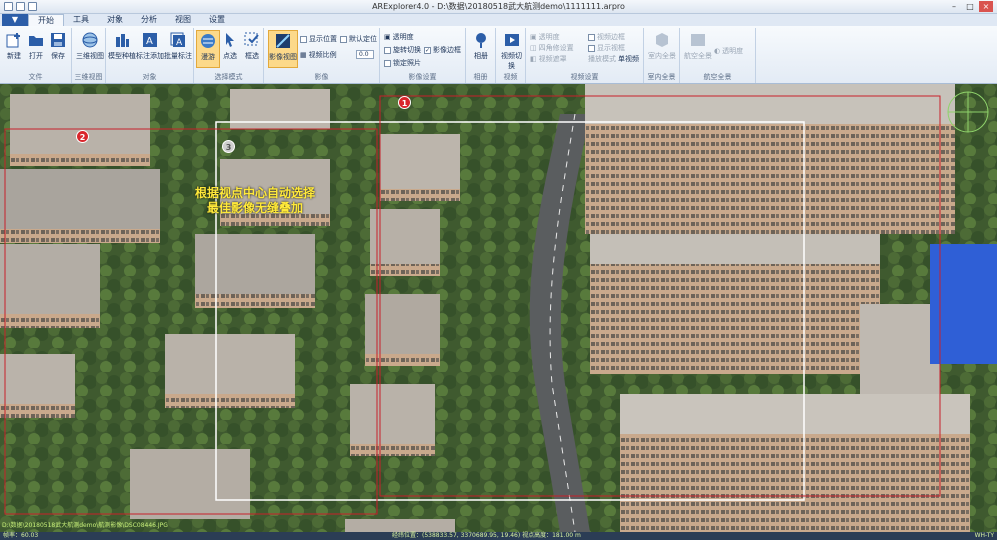 This screenshot has width=997, height=540. Describe the element at coordinates (662, 49) in the screenshot. I see `indoor-pano-button: 室内全景` at that location.